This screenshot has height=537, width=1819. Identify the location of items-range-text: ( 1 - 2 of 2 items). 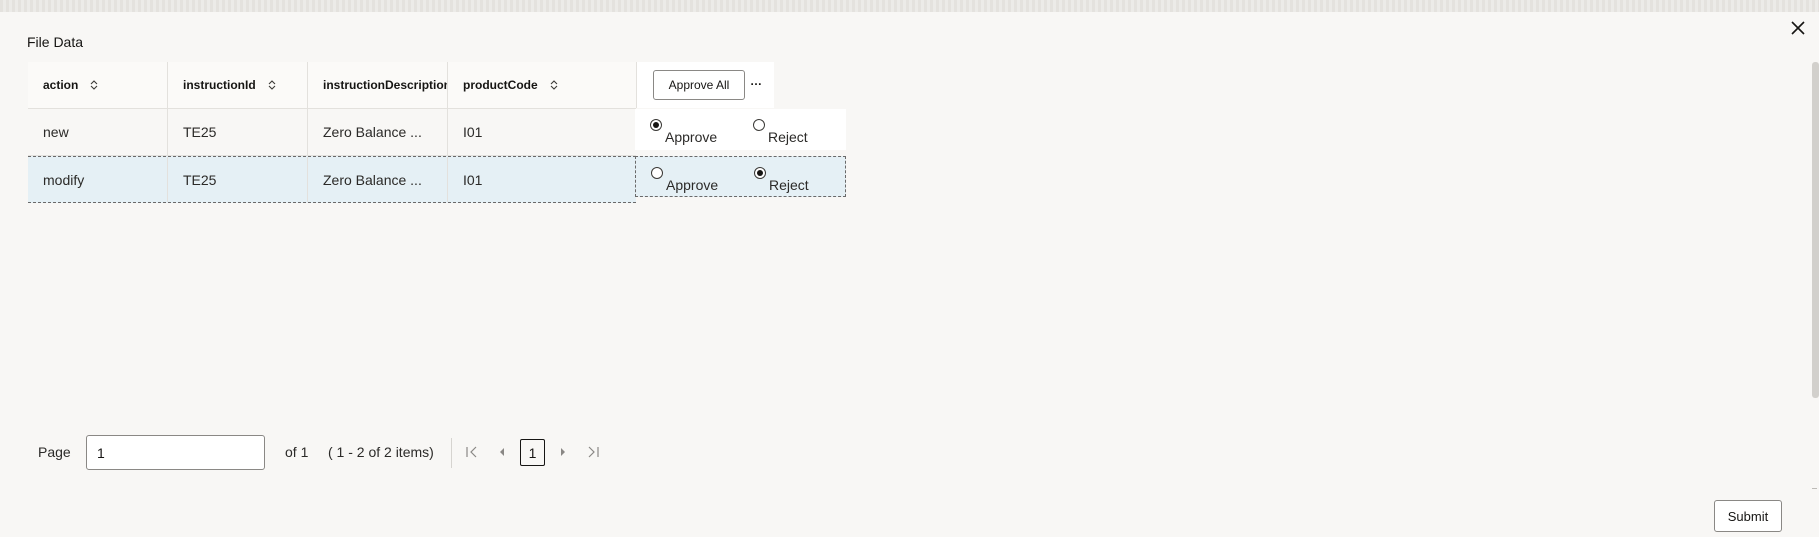
(381, 452).